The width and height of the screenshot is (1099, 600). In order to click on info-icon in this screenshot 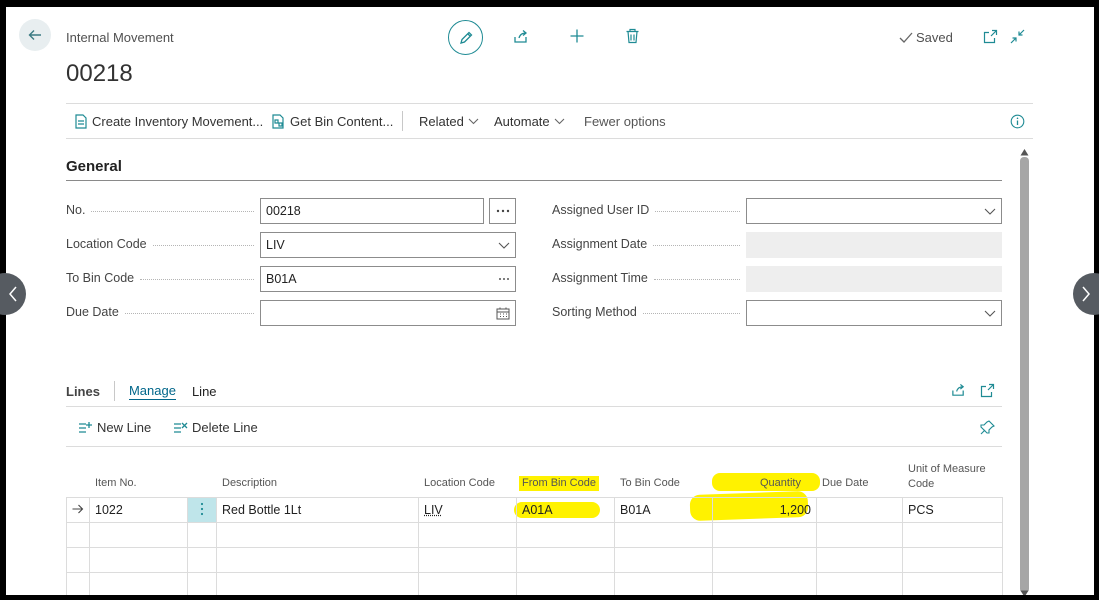, I will do `click(1017, 121)`.